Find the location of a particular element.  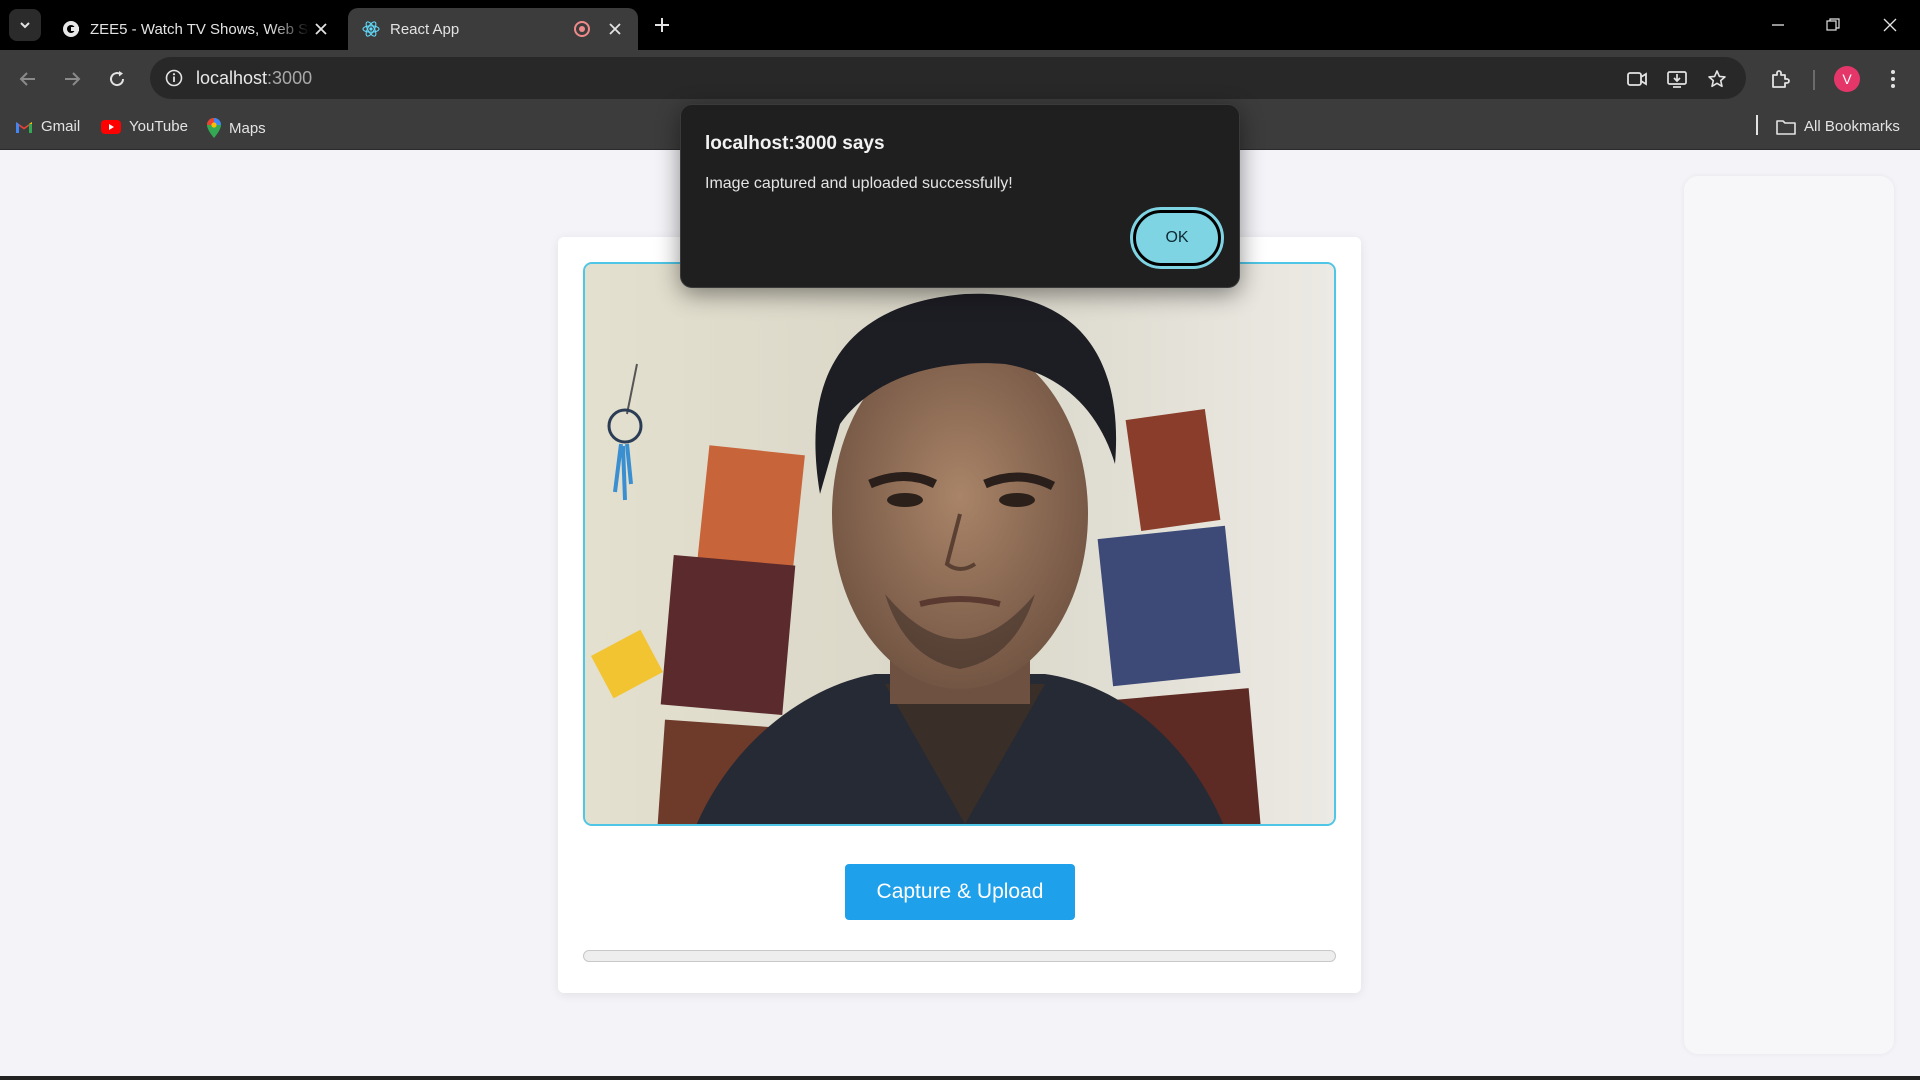

forward-button is located at coordinates (72, 79).